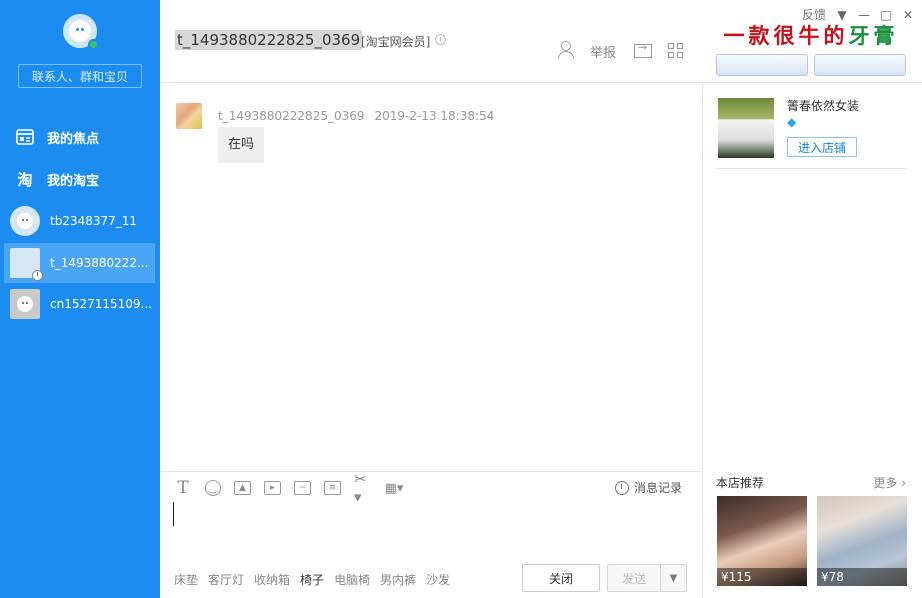  Describe the element at coordinates (93, 44) in the screenshot. I see `online-status-icon` at that location.